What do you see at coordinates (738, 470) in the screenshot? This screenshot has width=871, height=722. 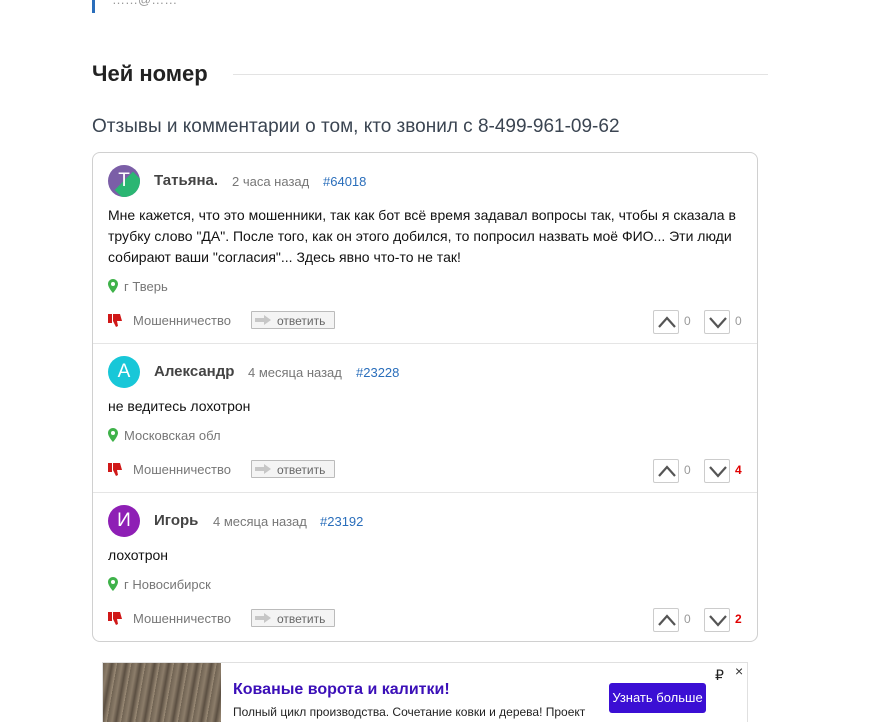 I see `vote-down-count: 4` at bounding box center [738, 470].